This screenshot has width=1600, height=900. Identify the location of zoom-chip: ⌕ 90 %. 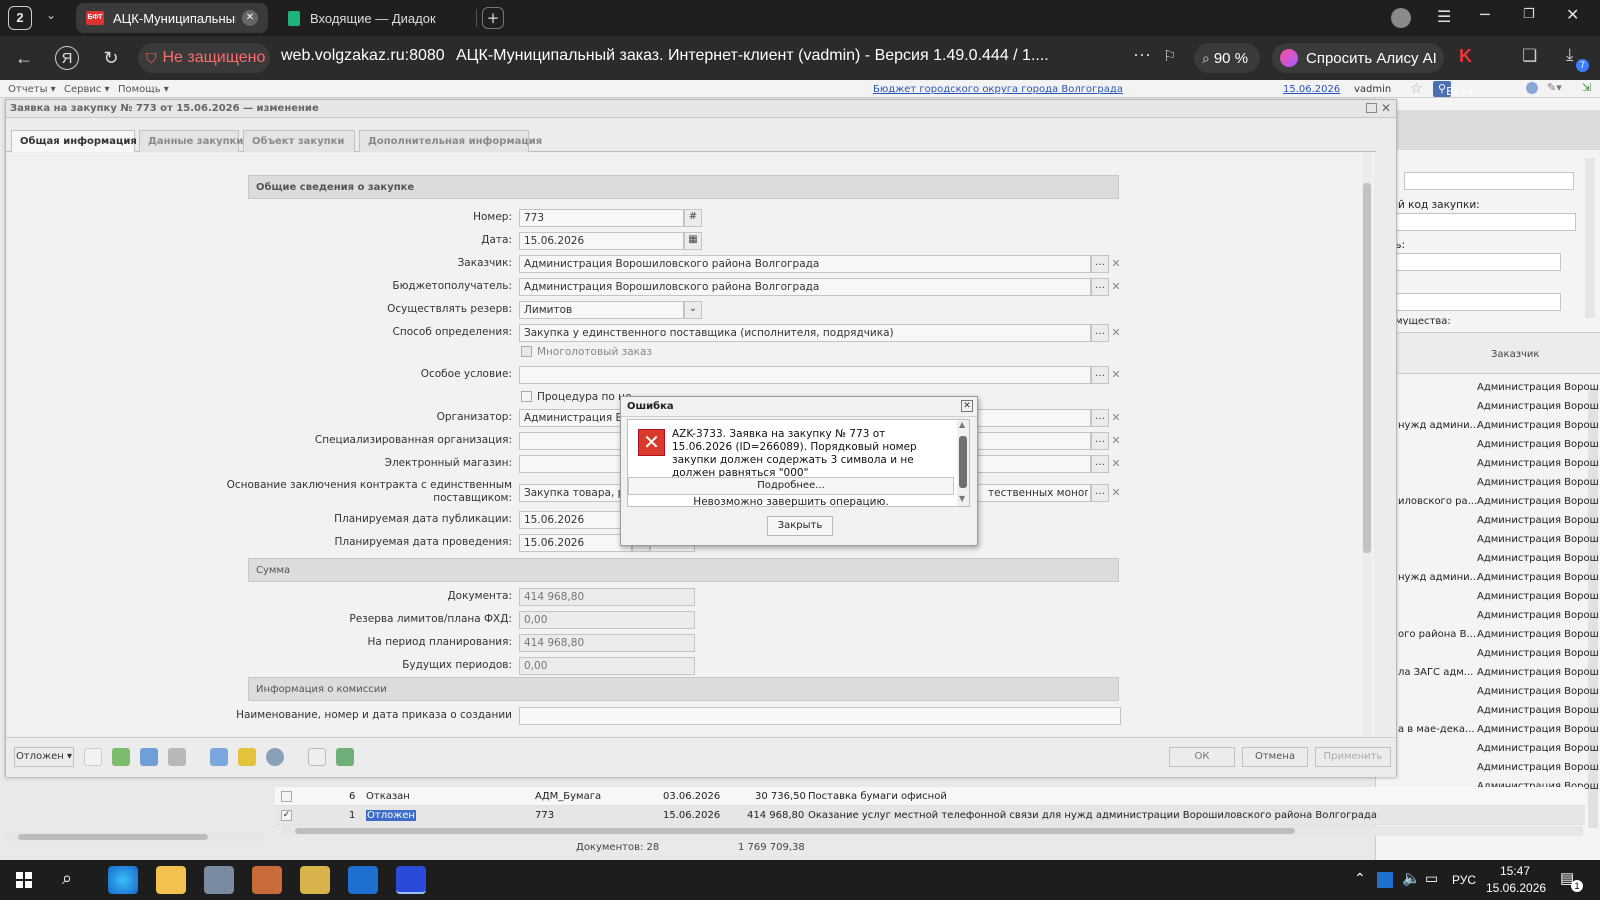
(1227, 58).